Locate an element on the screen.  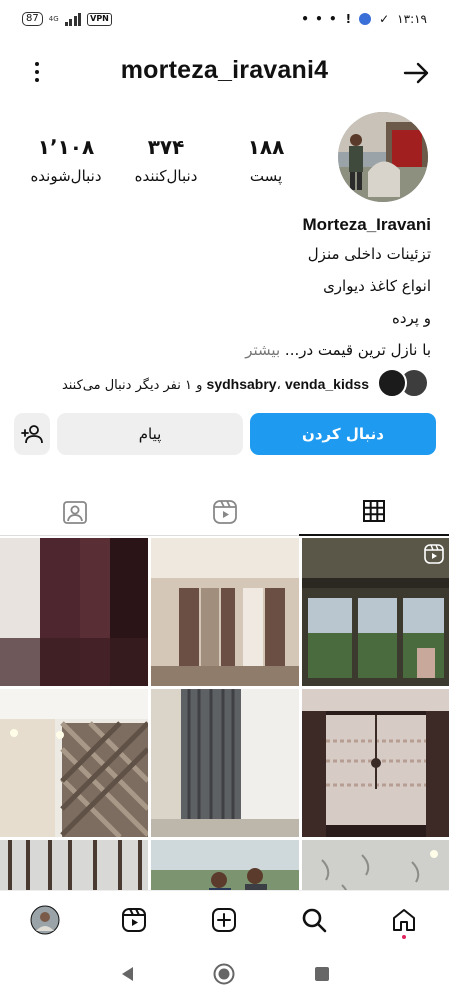
home-icon is located at coordinates (404, 920).